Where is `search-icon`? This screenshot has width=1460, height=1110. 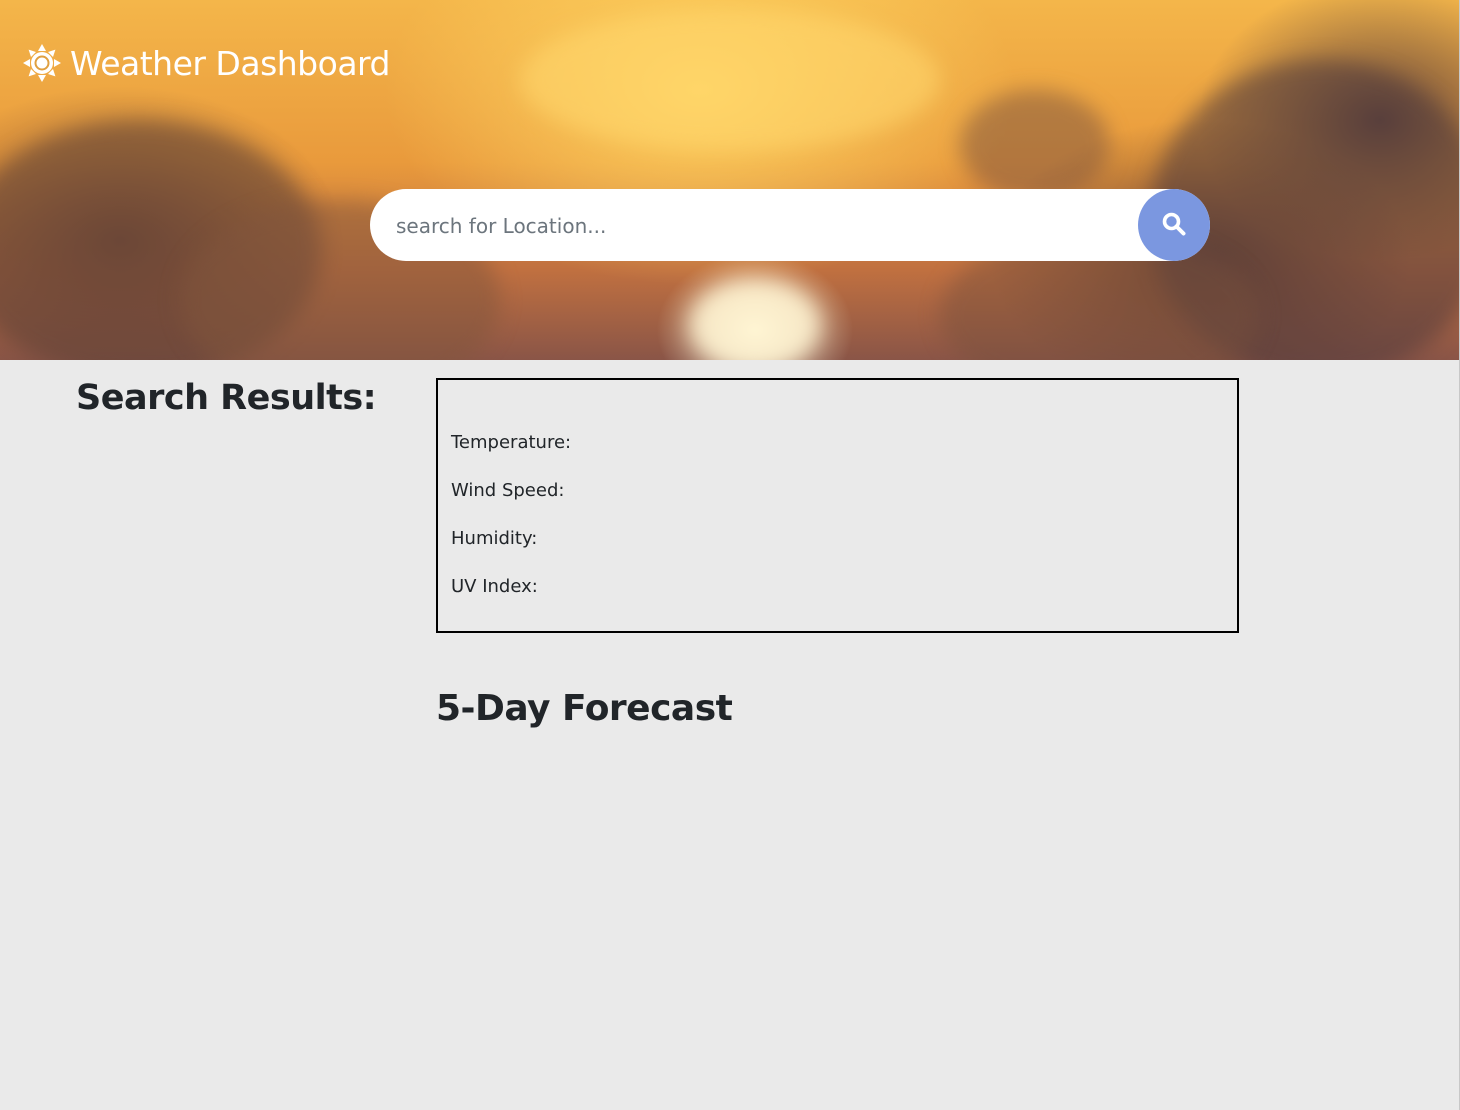
search-icon is located at coordinates (1174, 225).